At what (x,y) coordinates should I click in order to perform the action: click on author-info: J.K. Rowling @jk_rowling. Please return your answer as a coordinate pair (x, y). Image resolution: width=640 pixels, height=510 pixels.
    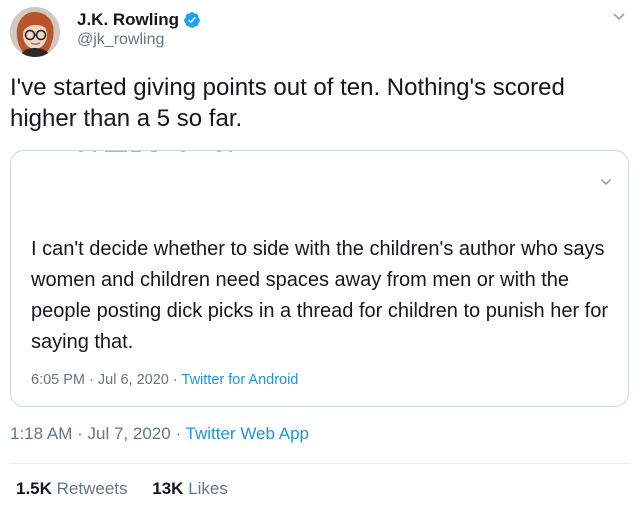
    Looking at the image, I should click on (139, 29).